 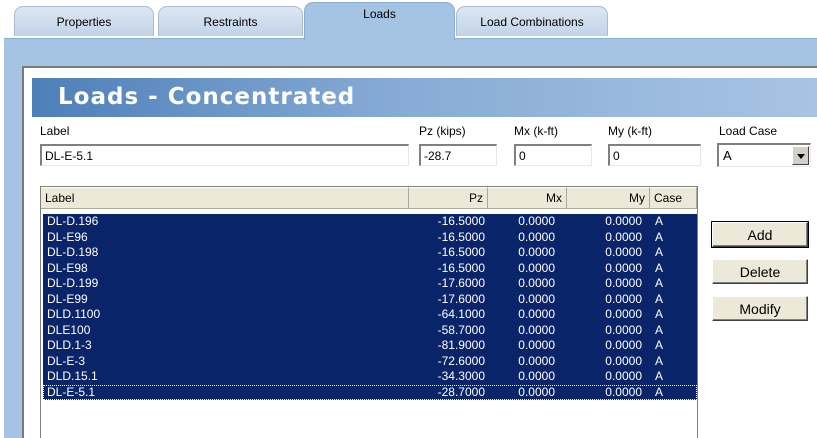 What do you see at coordinates (370, 330) in the screenshot?
I see `table-row: DLE100 -58.7000 0.0000 0.0000 A` at bounding box center [370, 330].